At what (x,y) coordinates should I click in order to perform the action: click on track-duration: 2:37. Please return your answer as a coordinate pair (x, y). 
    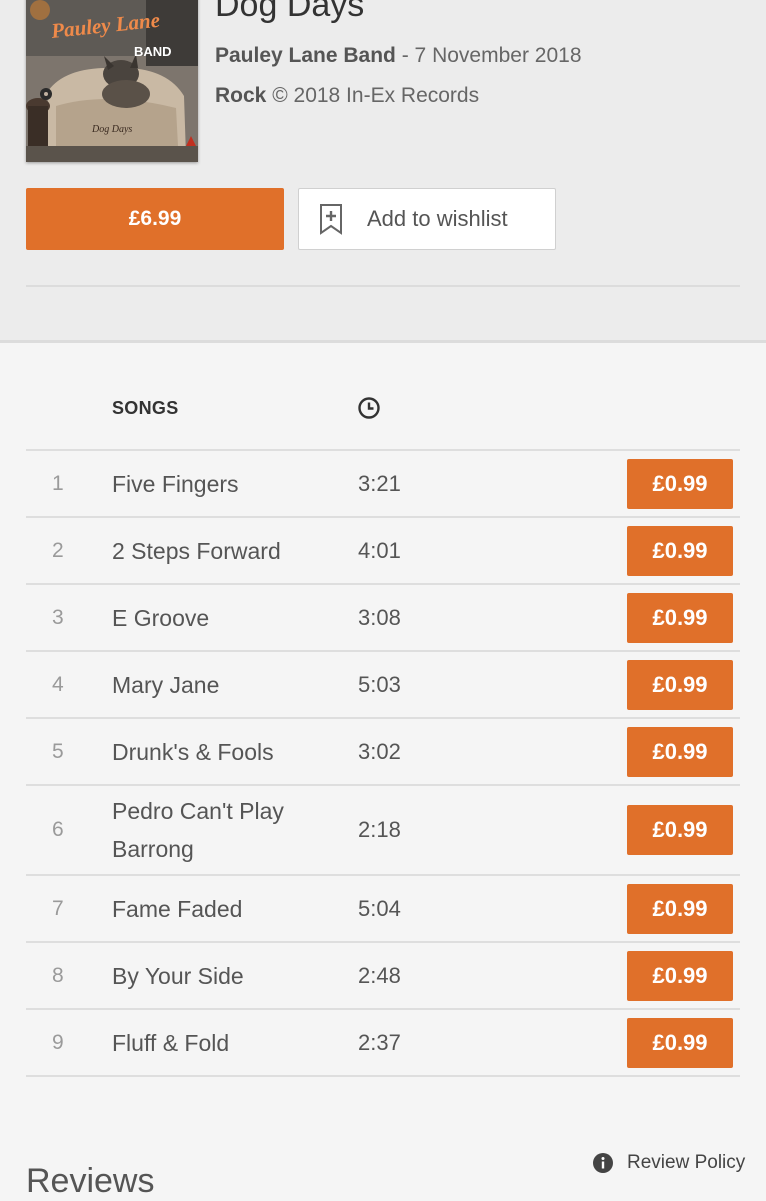
    Looking at the image, I should click on (379, 1042).